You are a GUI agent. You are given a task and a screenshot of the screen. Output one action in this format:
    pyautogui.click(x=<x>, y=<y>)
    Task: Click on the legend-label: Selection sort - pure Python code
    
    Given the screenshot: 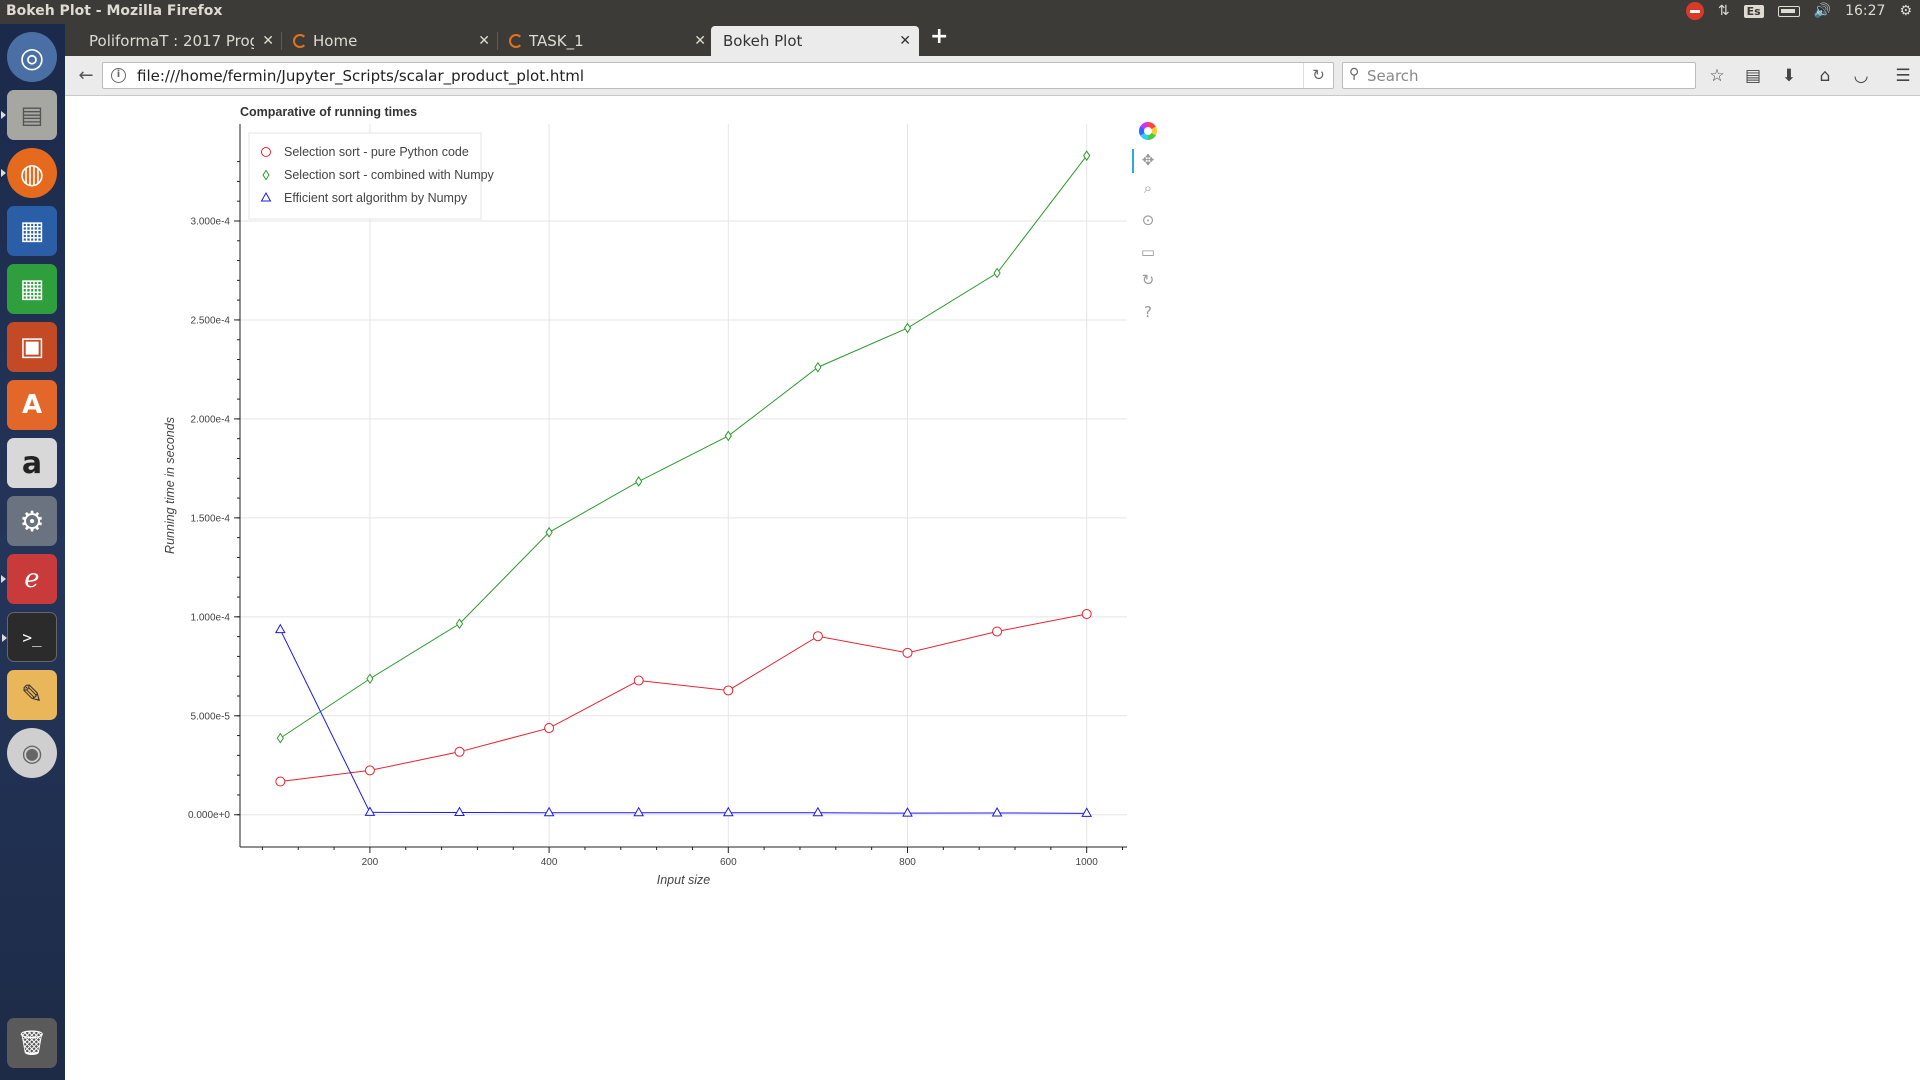 What is the action you would take?
    pyautogui.click(x=376, y=152)
    